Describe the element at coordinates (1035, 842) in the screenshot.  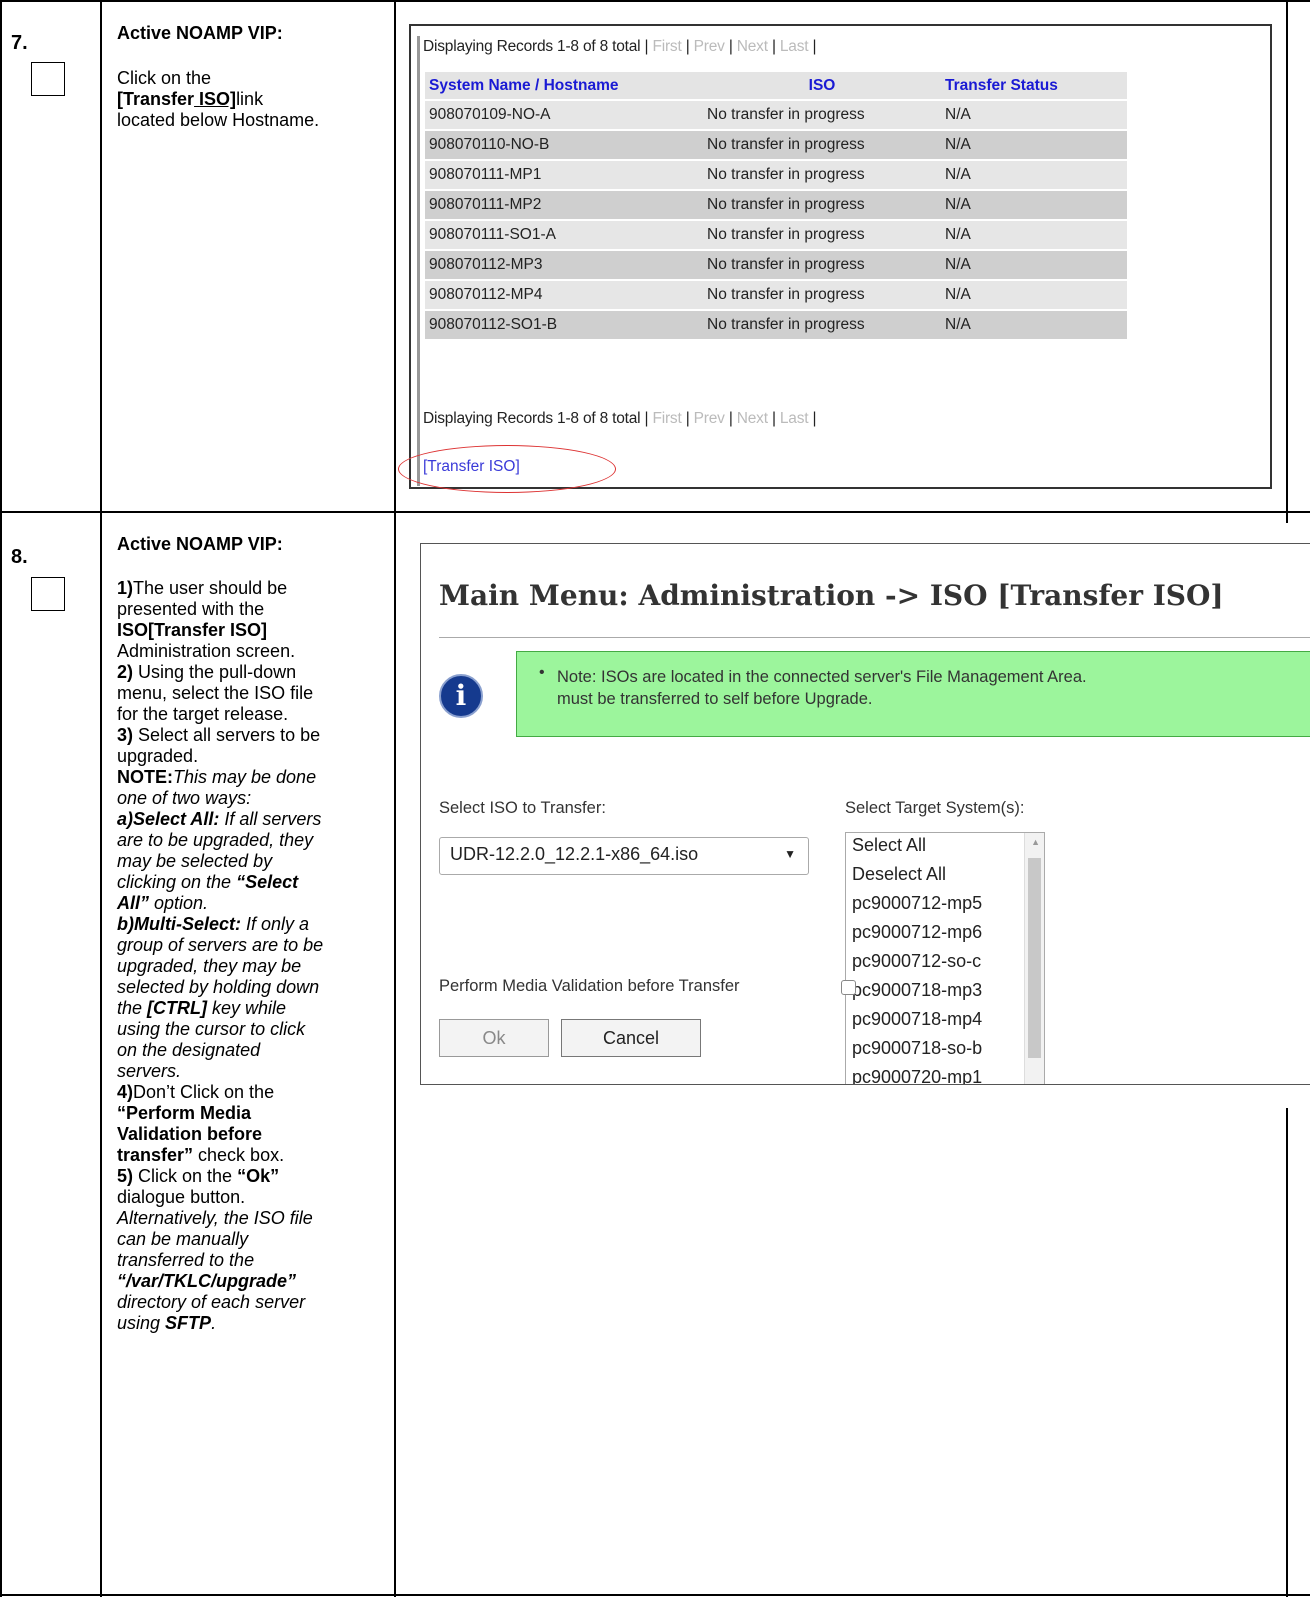
I see `scroll-up-icon: ▲` at that location.